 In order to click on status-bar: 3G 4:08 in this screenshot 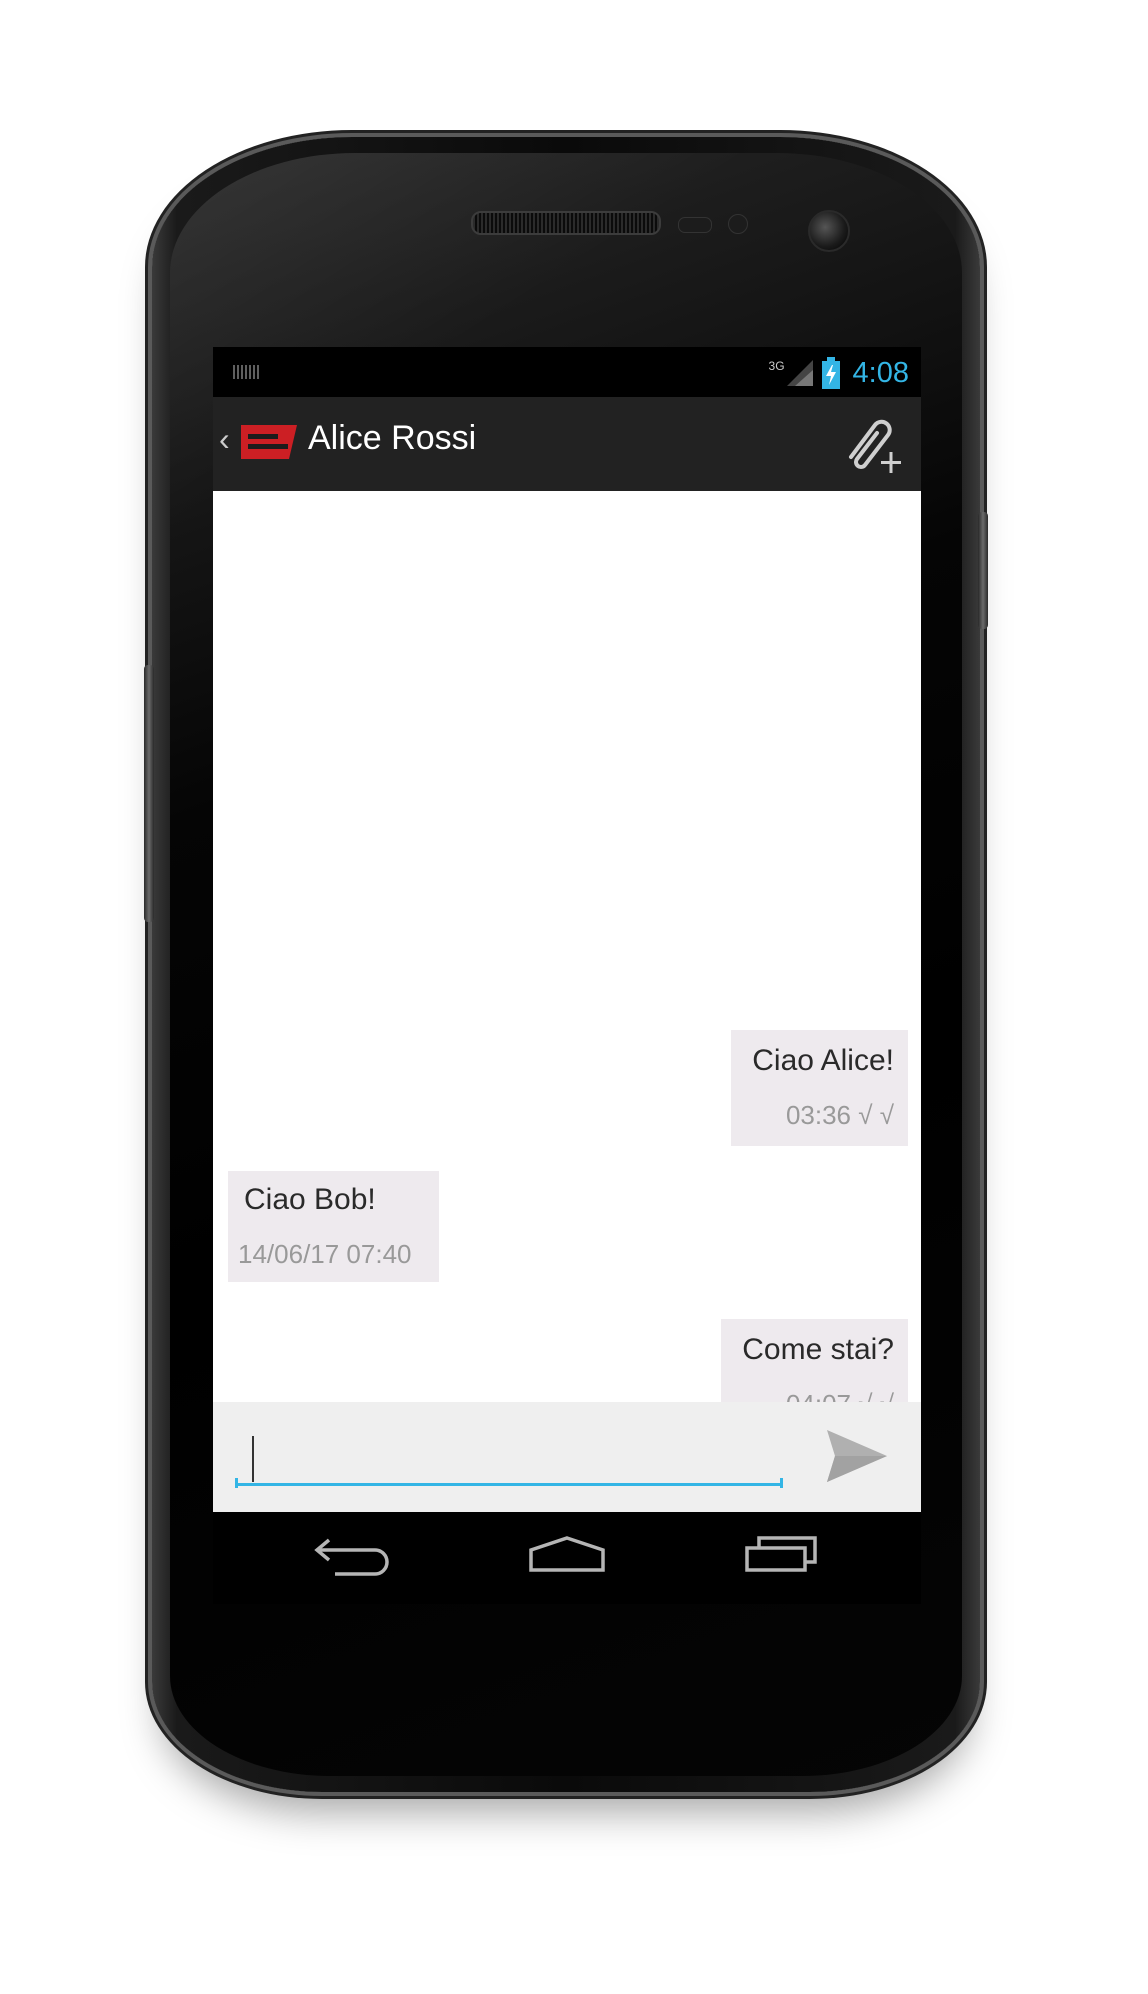, I will do `click(567, 372)`.